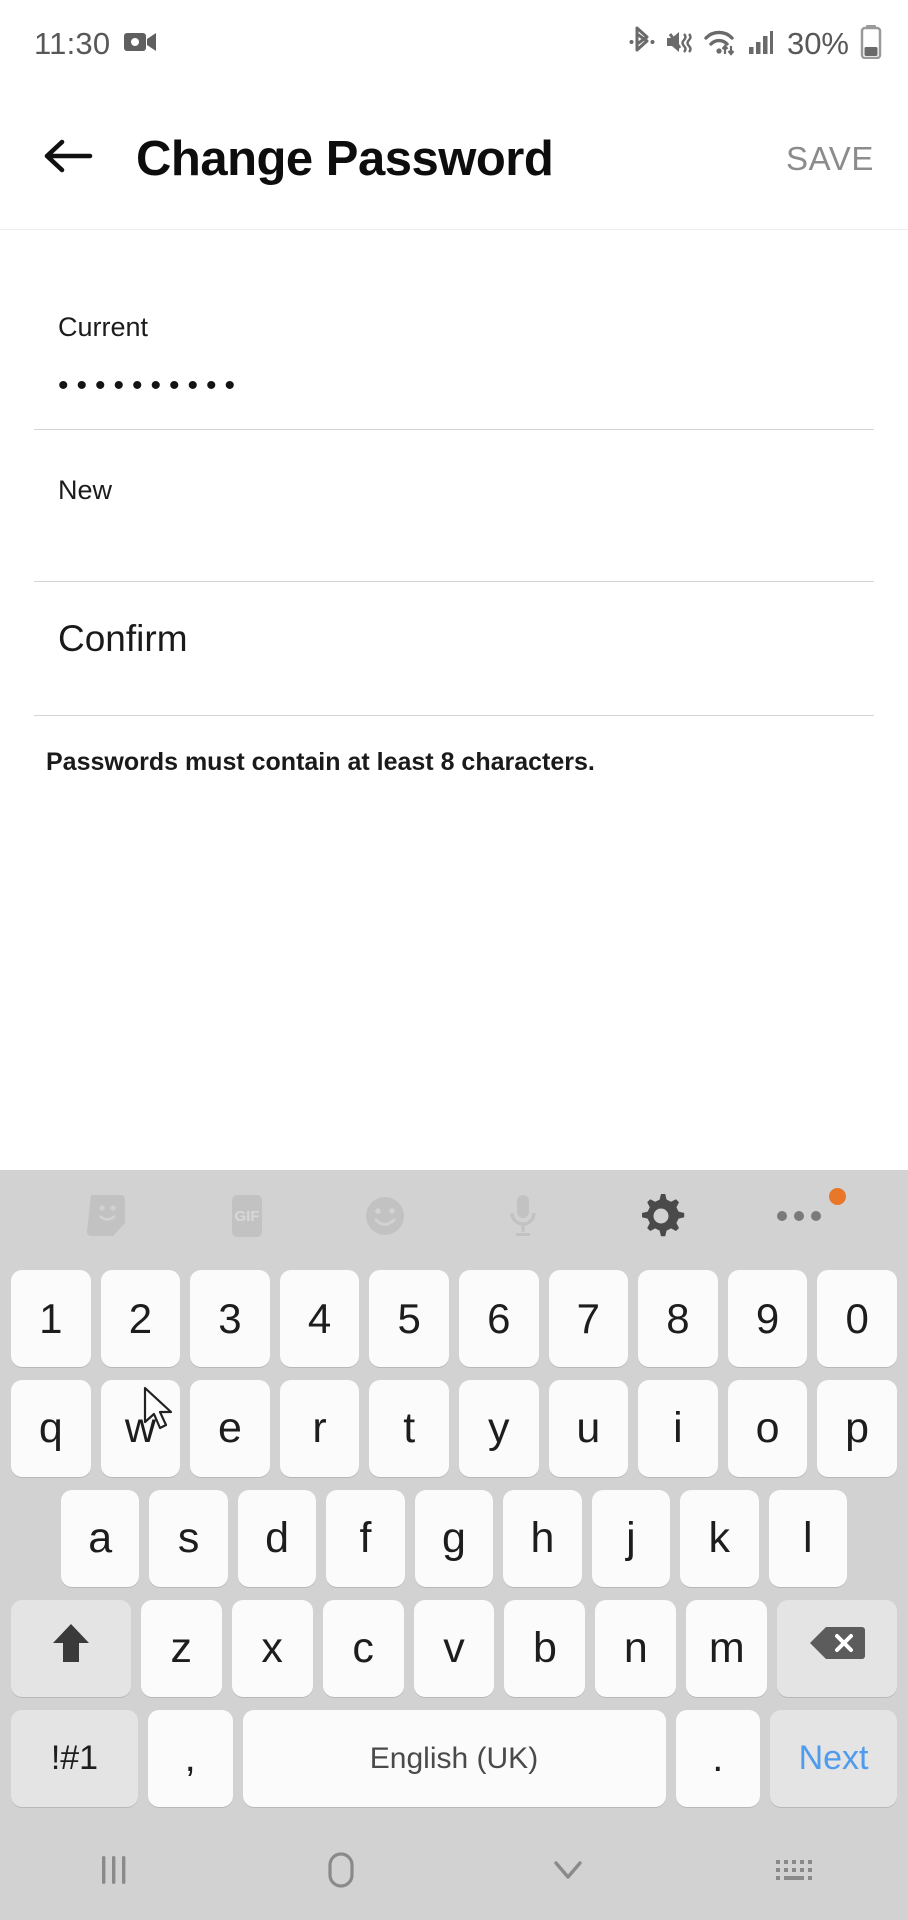  What do you see at coordinates (767, 1318) in the screenshot?
I see `key-9: 9` at bounding box center [767, 1318].